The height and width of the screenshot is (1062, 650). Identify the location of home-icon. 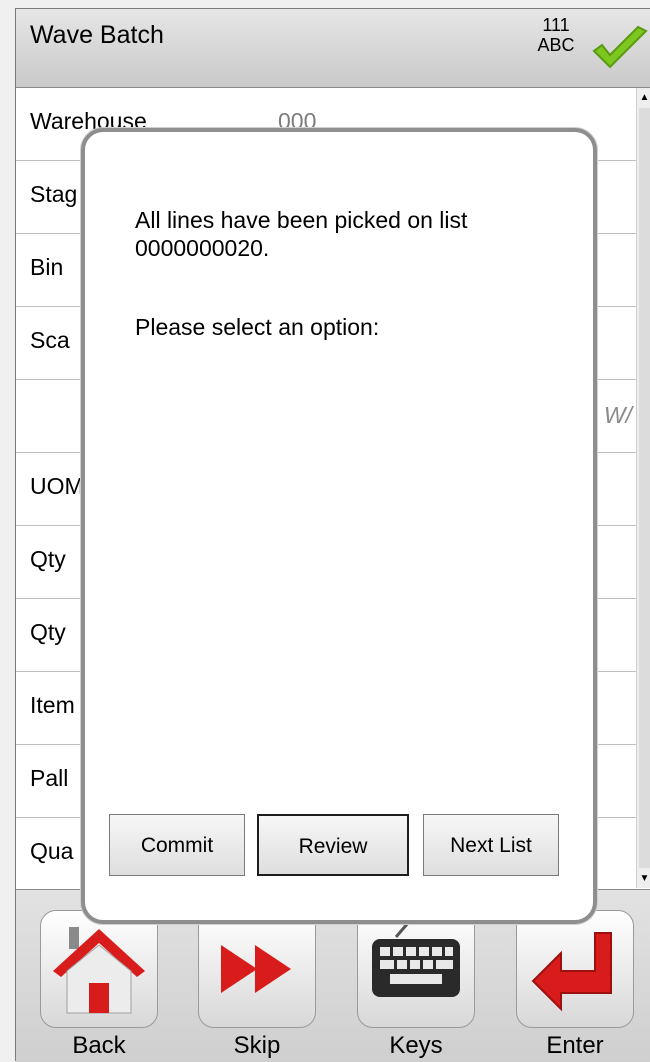
(99, 970).